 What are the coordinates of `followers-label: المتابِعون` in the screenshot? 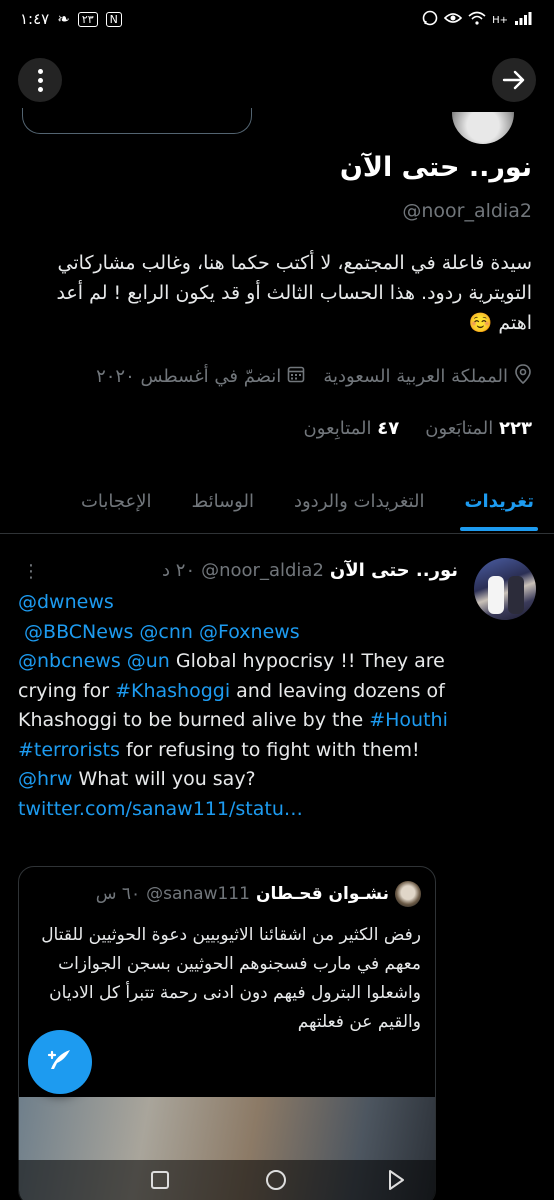 It's located at (337, 428).